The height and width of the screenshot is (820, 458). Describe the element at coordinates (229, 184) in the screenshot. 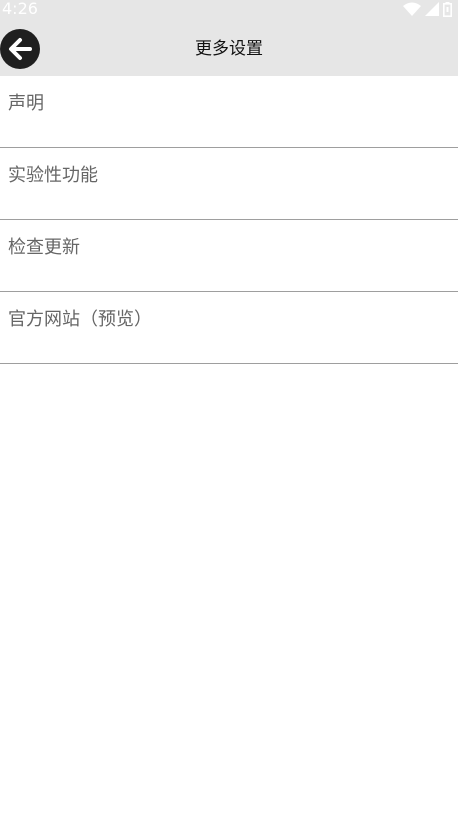

I see `menu-item-experimental-features: 实验性功能` at that location.